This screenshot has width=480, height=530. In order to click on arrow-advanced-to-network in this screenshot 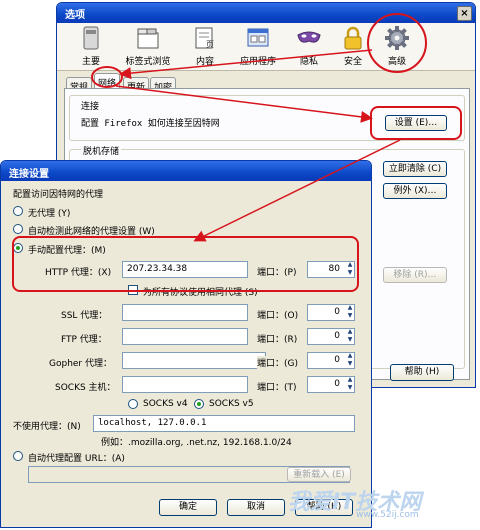, I will do `click(246, 64)`.